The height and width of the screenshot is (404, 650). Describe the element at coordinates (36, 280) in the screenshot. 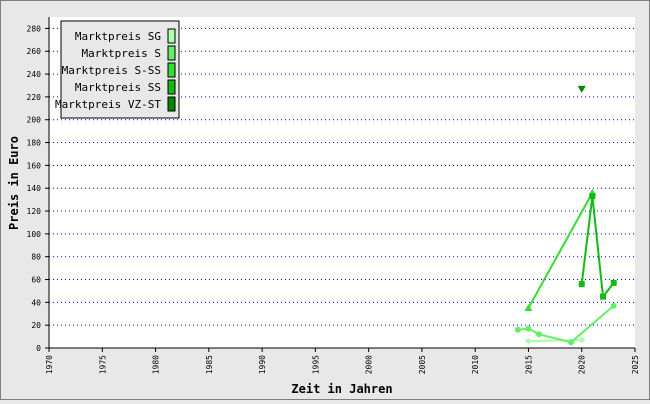

I see `y-tick-label: 60` at that location.